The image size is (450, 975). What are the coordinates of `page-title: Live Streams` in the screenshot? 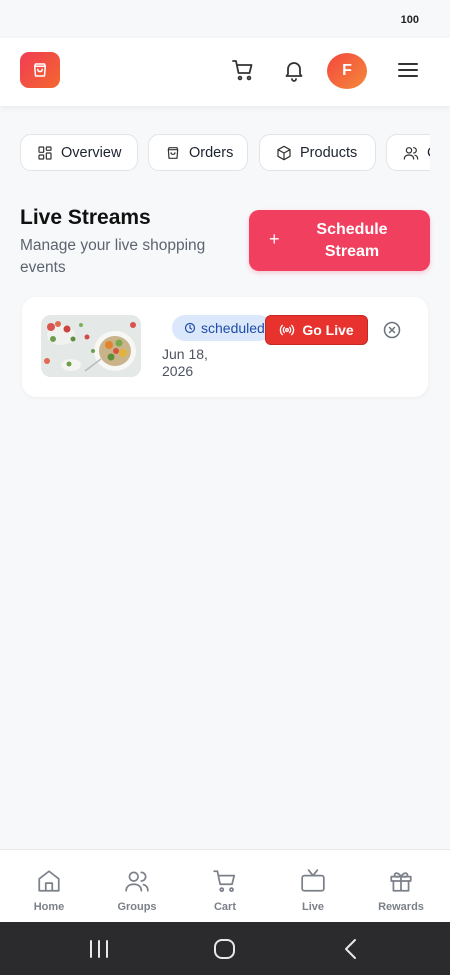 It's located at (85, 217).